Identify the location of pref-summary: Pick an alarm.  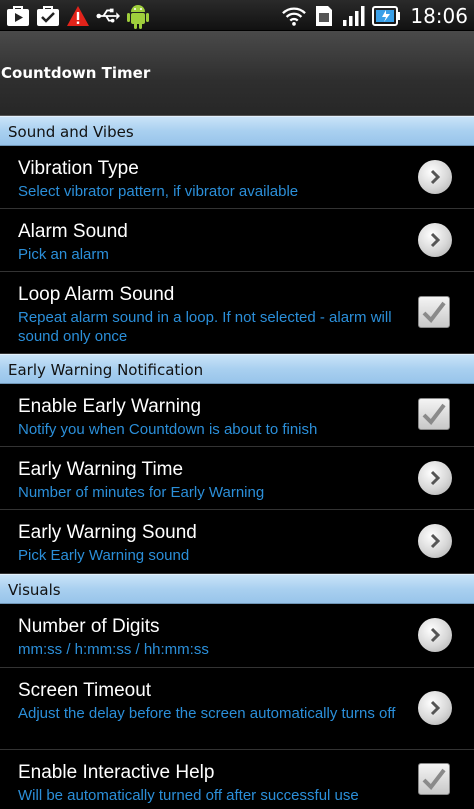
(63, 254).